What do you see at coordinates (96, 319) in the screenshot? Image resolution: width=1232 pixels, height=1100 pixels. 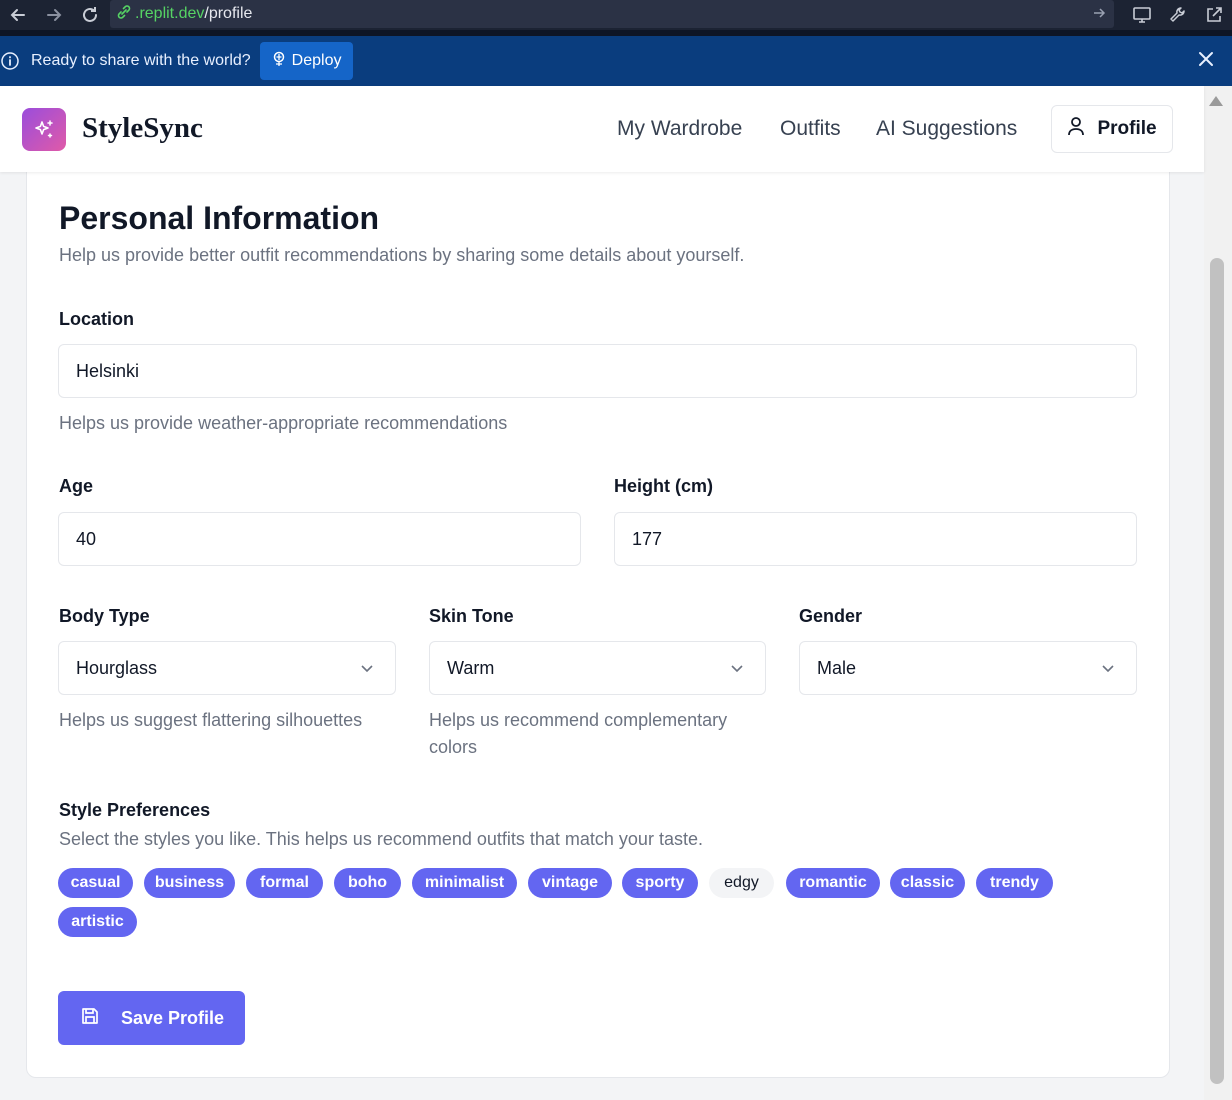 I see `location-label: Location` at bounding box center [96, 319].